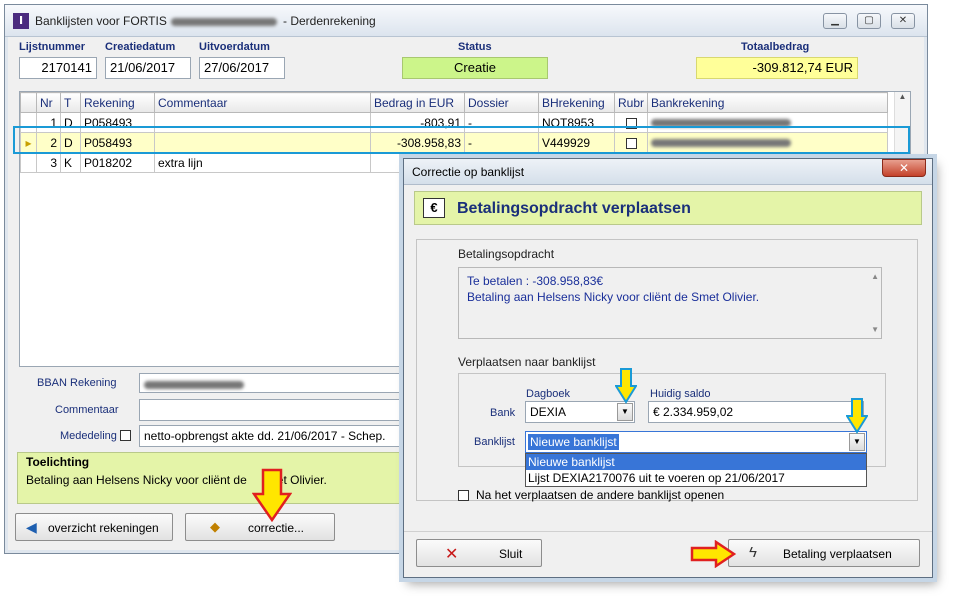 Image resolution: width=954 pixels, height=600 pixels. What do you see at coordinates (234, 47) in the screenshot?
I see `uitvoerdatum-label: Uitvoerdatum` at bounding box center [234, 47].